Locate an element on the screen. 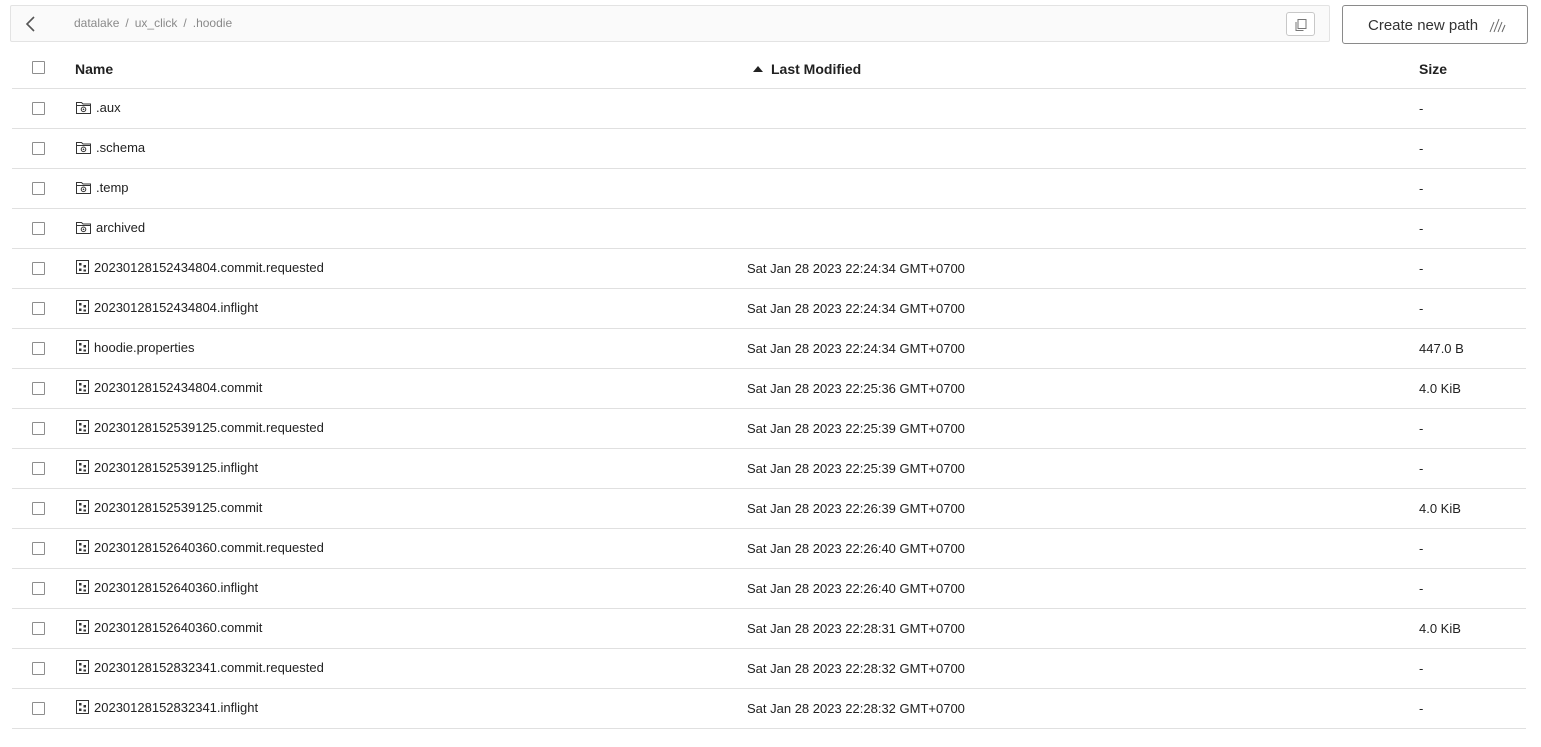 The height and width of the screenshot is (747, 1541). row-name: 20230128152640360.commit.requested is located at coordinates (200, 547).